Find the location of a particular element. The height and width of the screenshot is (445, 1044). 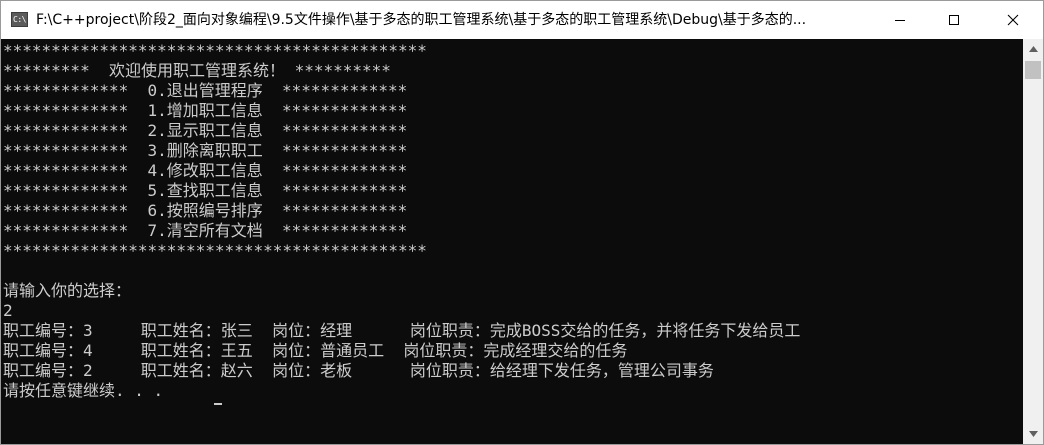

close-icon is located at coordinates (1013, 20).